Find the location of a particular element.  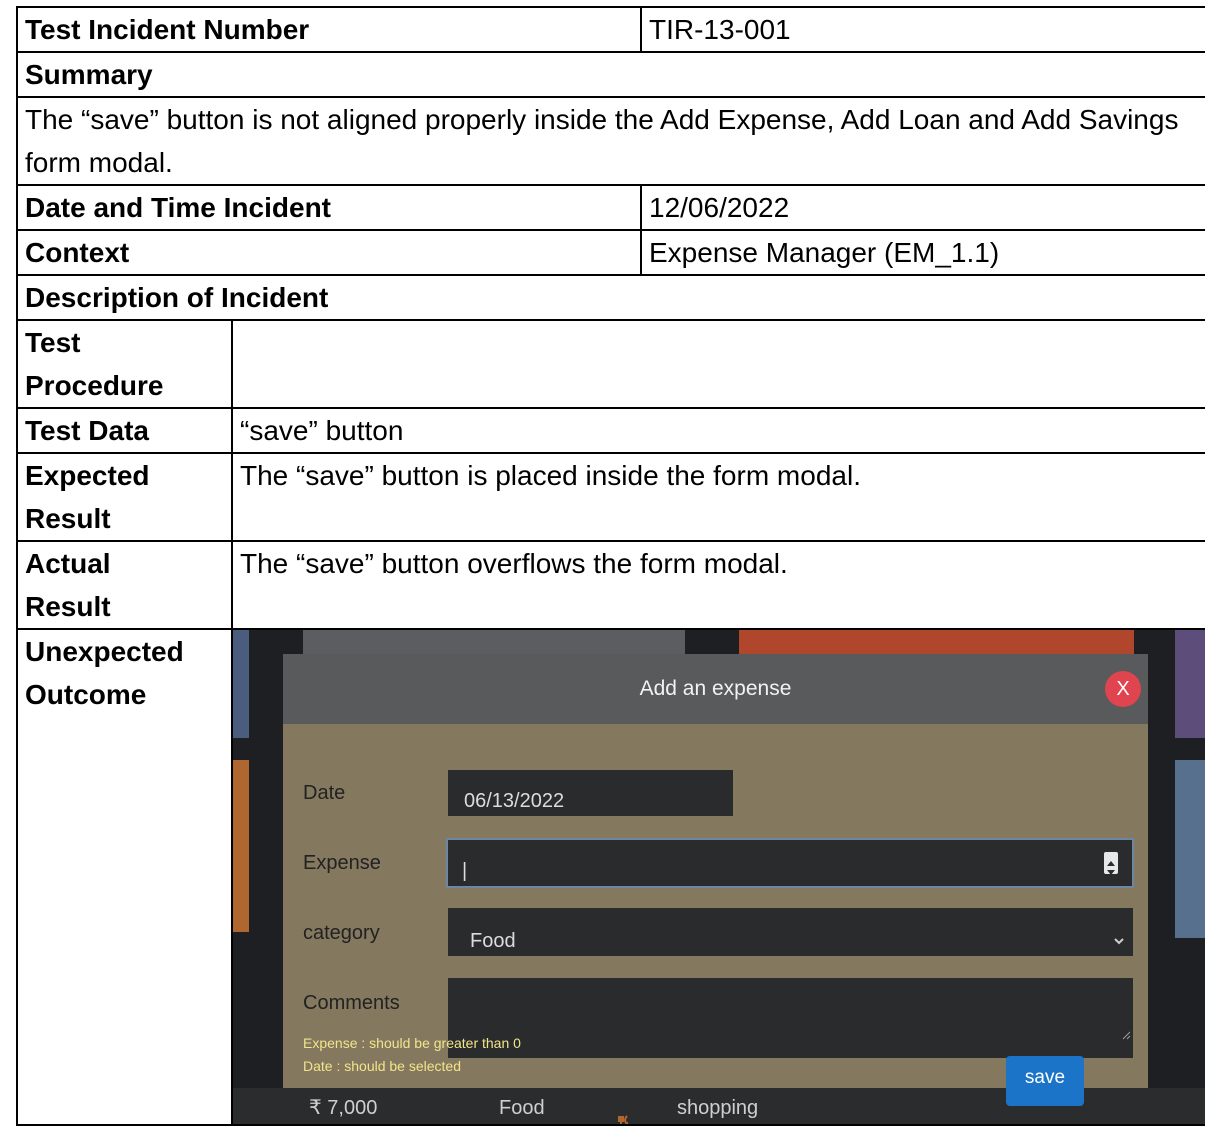

description-label: Description of Incident is located at coordinates (610, 297).